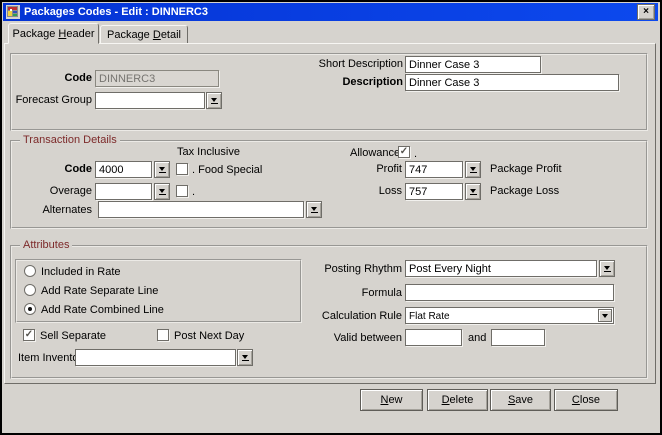 The height and width of the screenshot is (435, 662). What do you see at coordinates (433, 337) in the screenshot?
I see `valid-from-field` at bounding box center [433, 337].